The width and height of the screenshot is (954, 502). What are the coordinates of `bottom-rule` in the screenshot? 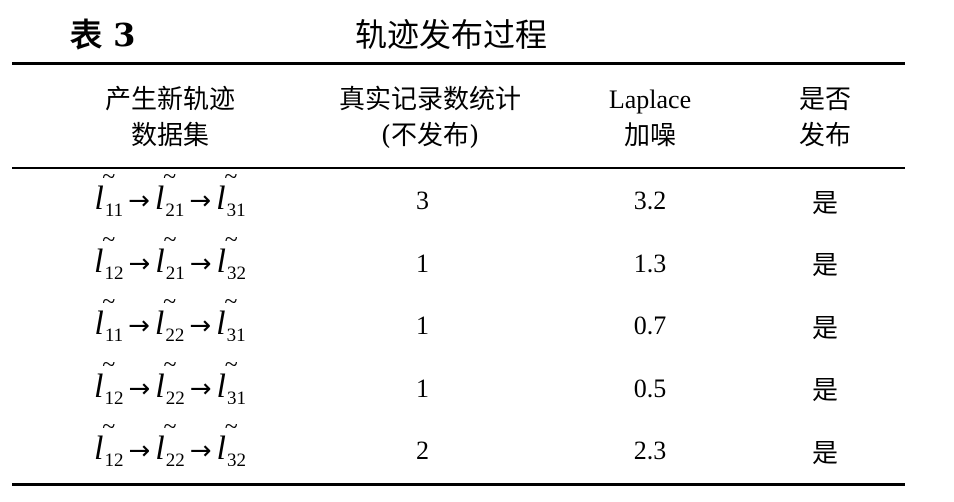 It's located at (458, 484).